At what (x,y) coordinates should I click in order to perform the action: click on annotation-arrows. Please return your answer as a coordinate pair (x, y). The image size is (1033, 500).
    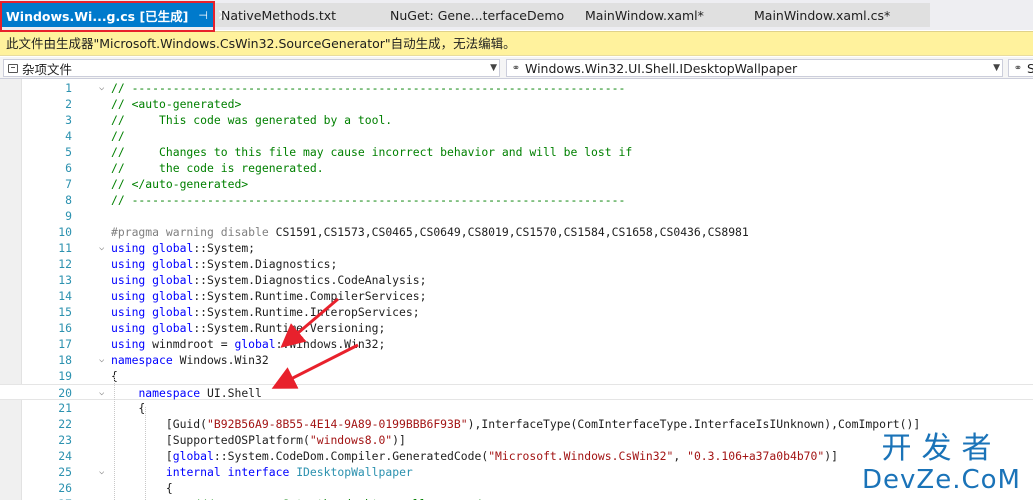
    Looking at the image, I should click on (315, 343).